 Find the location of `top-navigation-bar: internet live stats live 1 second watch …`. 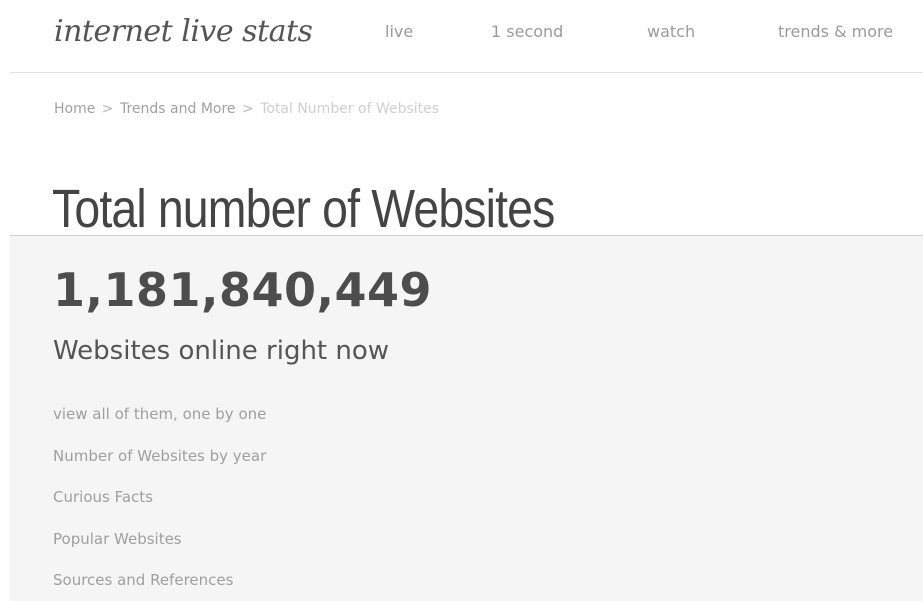

top-navigation-bar: internet live stats live 1 second watch … is located at coordinates (461, 36).